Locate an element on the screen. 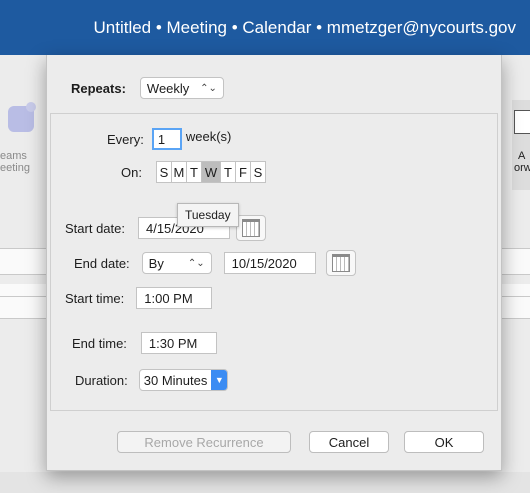 The width and height of the screenshot is (530, 493). on-row: On: S M T W T F S is located at coordinates (193, 172).